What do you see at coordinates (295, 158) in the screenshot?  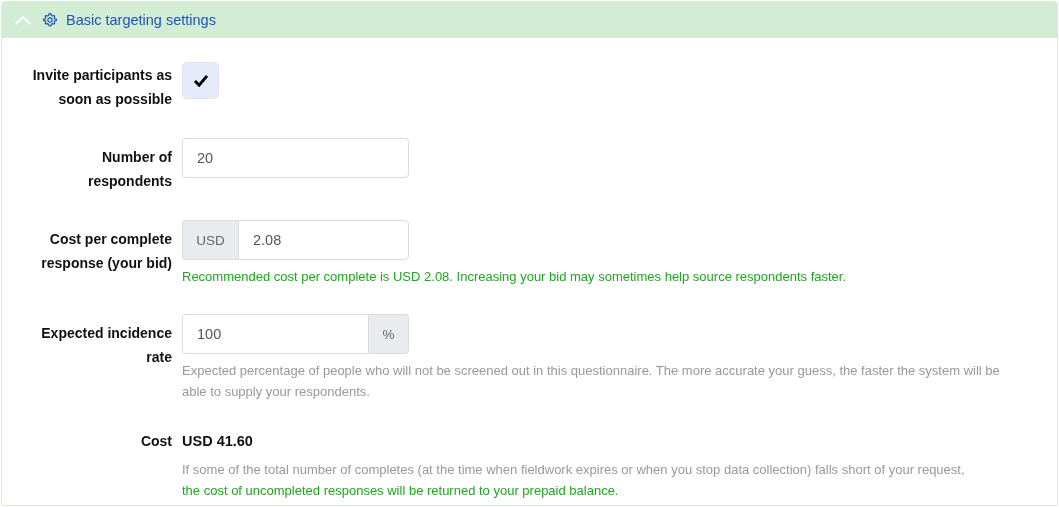 I see `input-field: 20` at bounding box center [295, 158].